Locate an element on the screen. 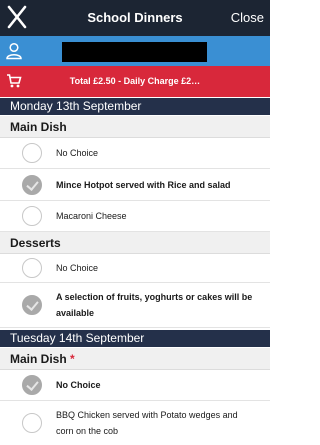 The height and width of the screenshot is (445, 320). redacted-name-block is located at coordinates (134, 52).